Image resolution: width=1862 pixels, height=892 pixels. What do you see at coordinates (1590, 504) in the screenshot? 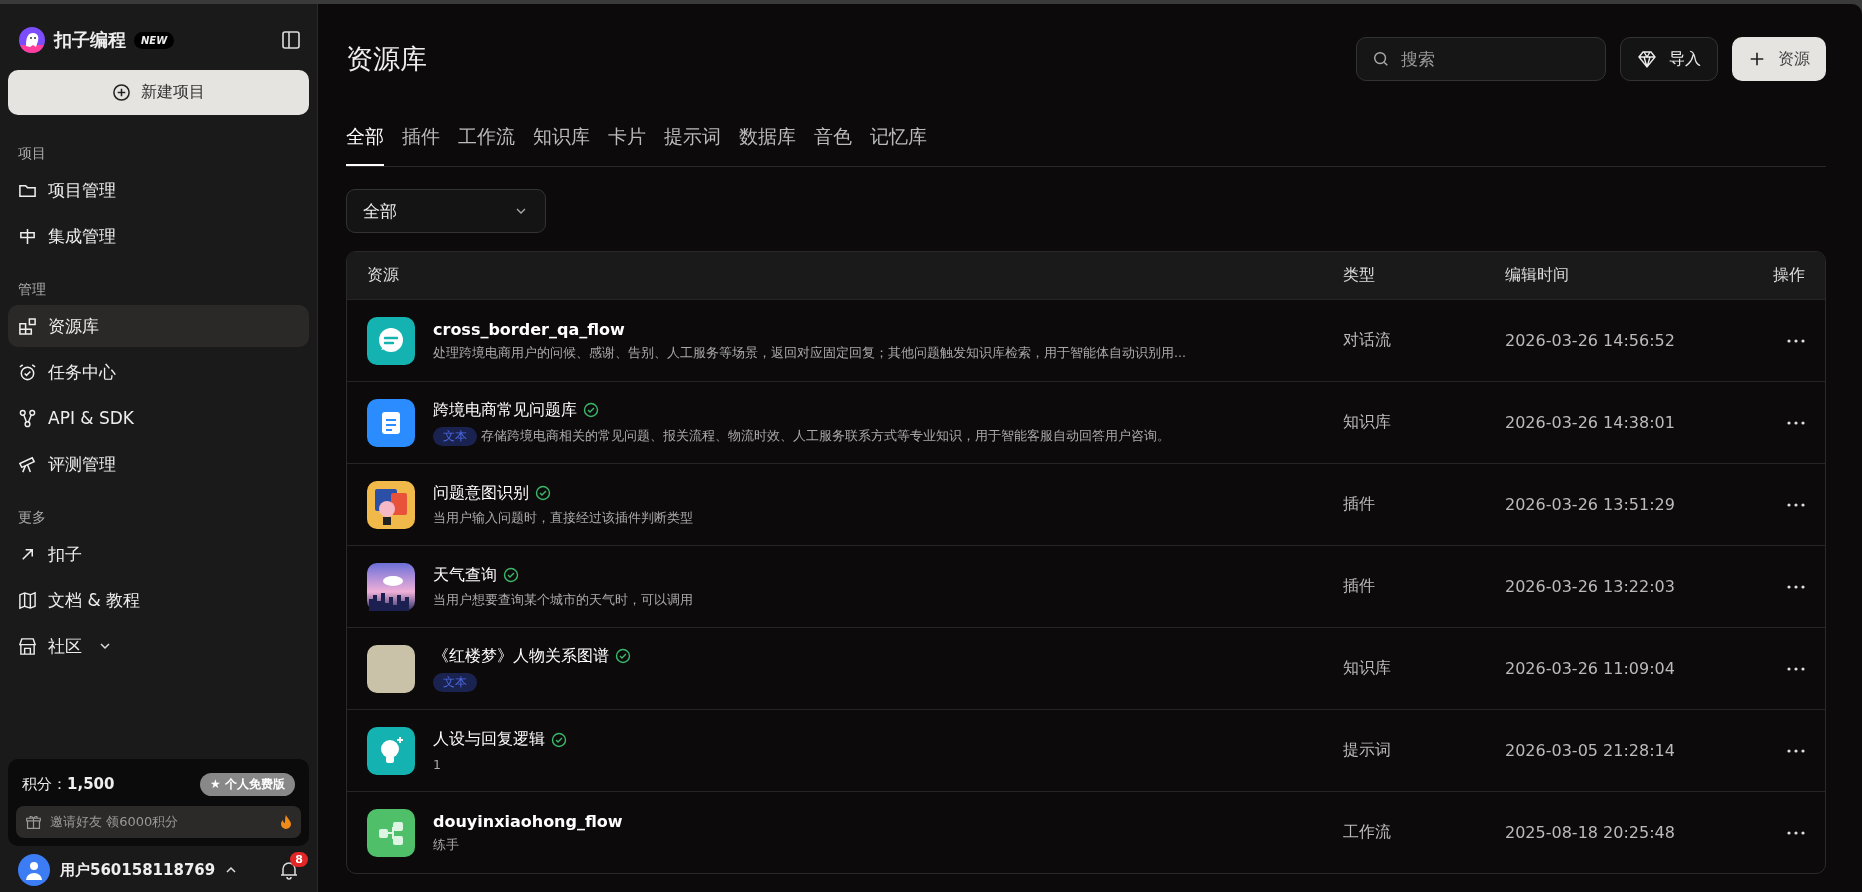
I see `edited-time: 2026-03-26 13:51:29` at bounding box center [1590, 504].